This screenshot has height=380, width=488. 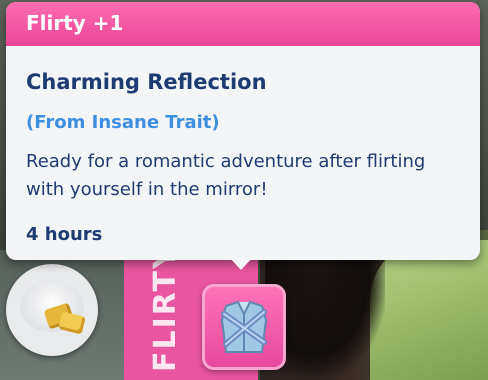 I want to click on food-piece, so click(x=72, y=323).